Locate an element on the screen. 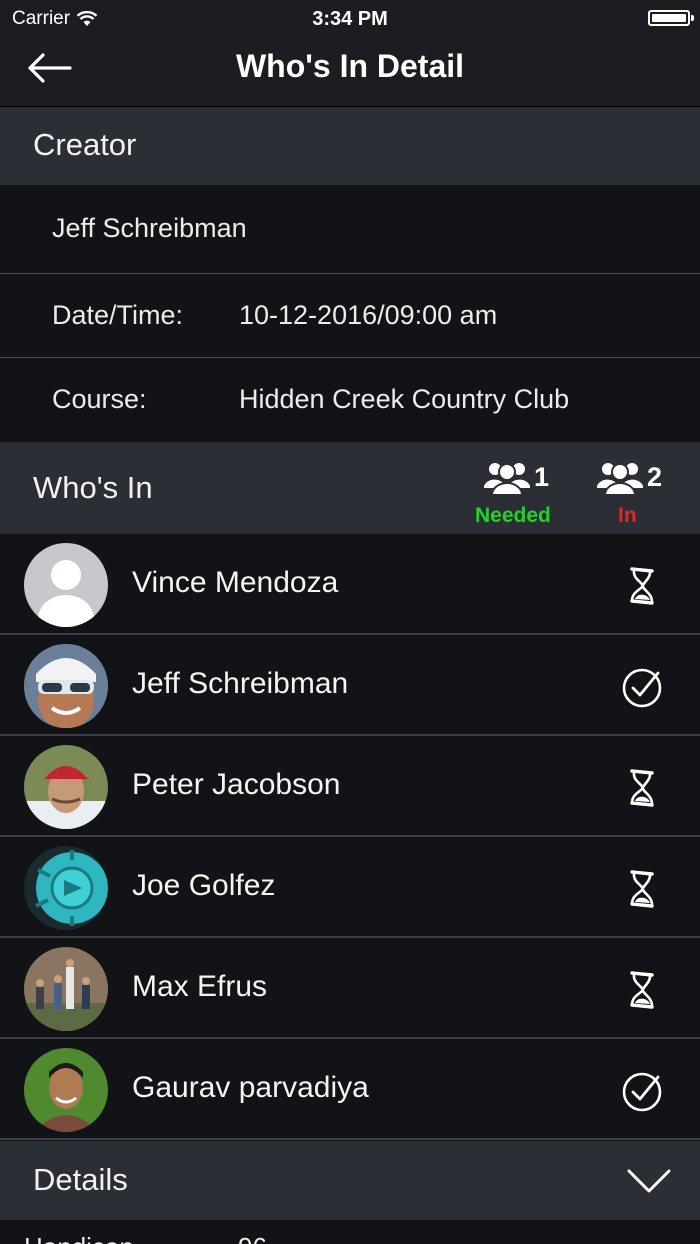 The width and height of the screenshot is (700, 1244). list-item: Jeff Schreibman is located at coordinates (350, 685).